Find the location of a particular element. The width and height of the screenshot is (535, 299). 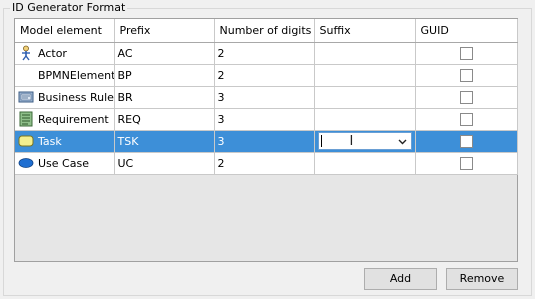

group-title: ID Generator Format is located at coordinates (69, 8).